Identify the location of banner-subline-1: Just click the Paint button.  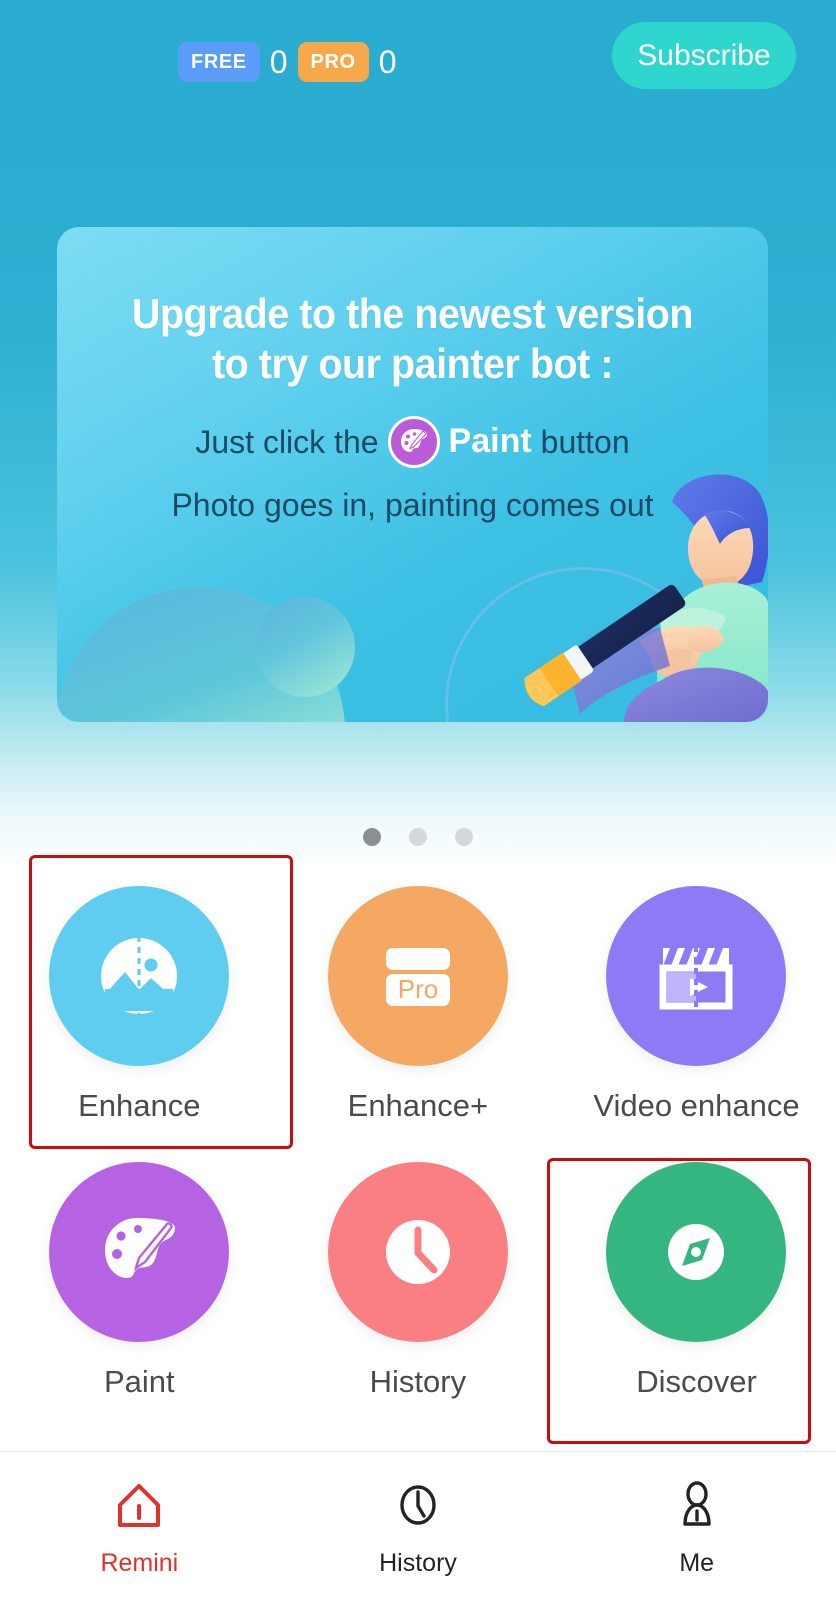
(412, 442).